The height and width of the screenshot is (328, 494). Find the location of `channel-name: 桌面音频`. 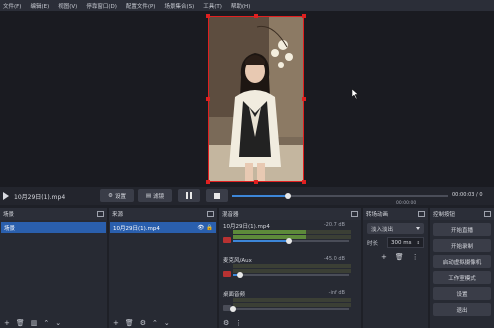

channel-name: 桌面音频 is located at coordinates (234, 295).